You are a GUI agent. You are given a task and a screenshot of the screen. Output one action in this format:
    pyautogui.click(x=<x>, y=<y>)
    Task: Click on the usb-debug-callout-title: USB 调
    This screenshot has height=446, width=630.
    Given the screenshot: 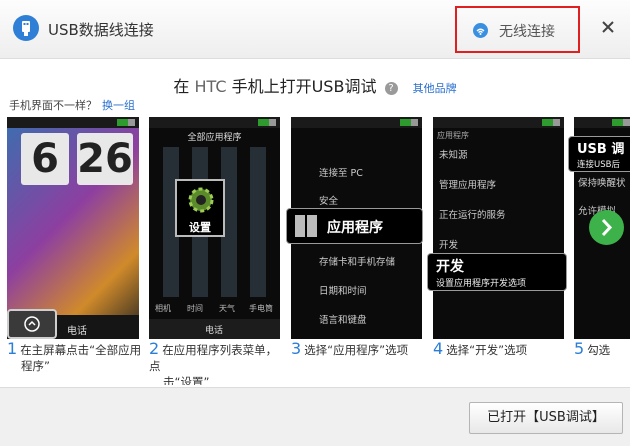 What is the action you would take?
    pyautogui.click(x=601, y=149)
    